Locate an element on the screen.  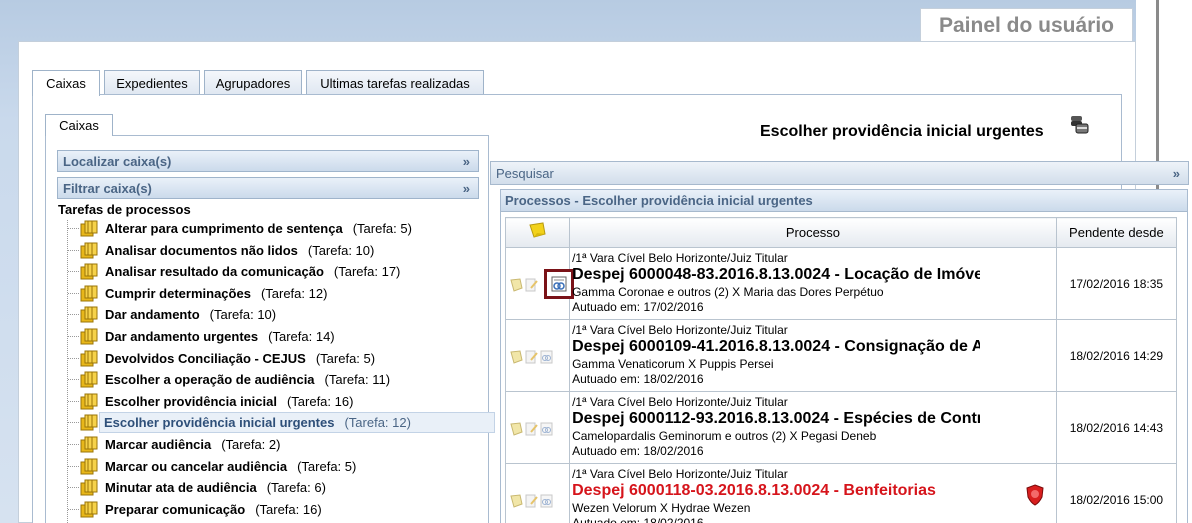
pendente-desde-cell: 18/02/2016 15:00 is located at coordinates (1116, 493).